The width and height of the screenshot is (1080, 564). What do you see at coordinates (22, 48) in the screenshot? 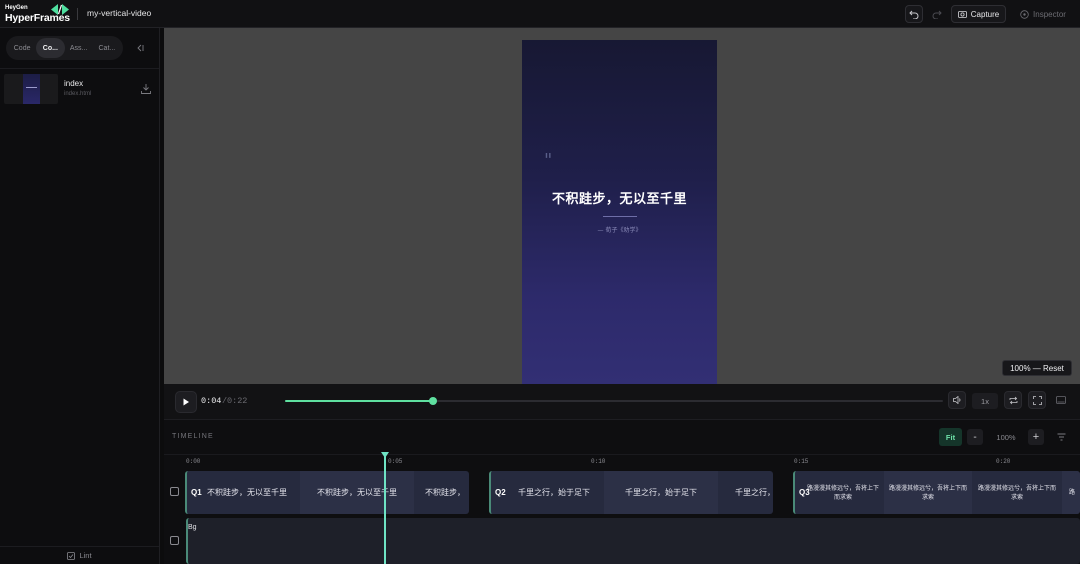
I see `tab-code: Code` at bounding box center [22, 48].